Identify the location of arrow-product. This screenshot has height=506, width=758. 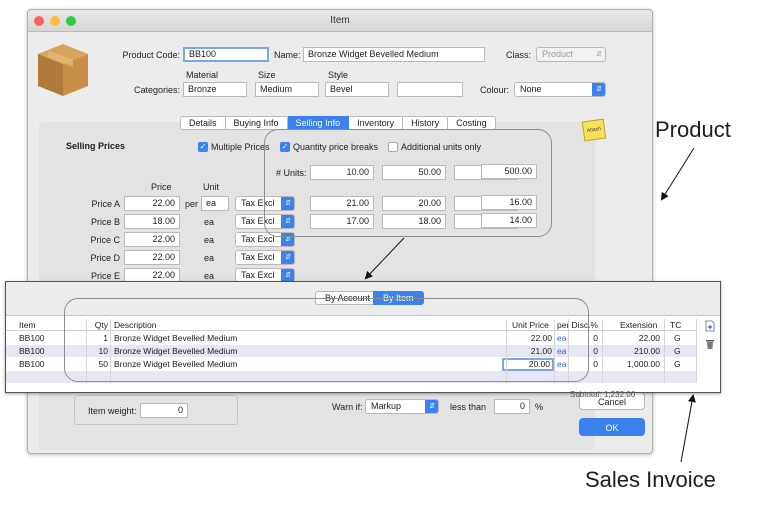
(677, 174).